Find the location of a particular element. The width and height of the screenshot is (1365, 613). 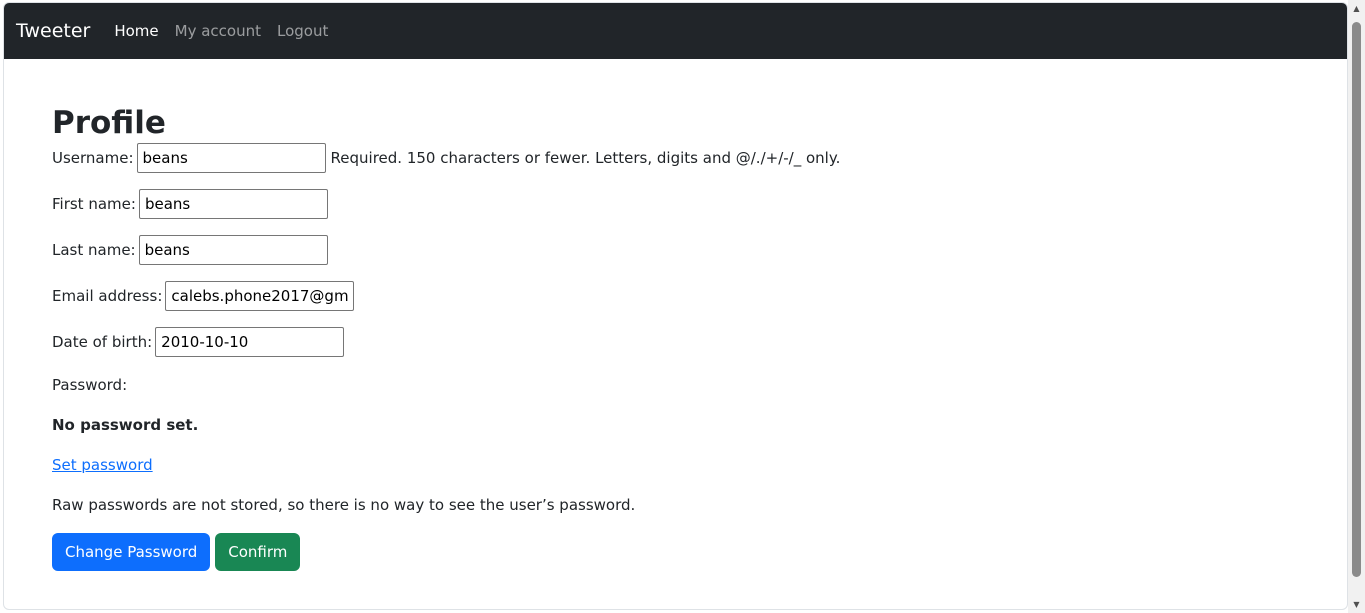

username-input is located at coordinates (231, 158).